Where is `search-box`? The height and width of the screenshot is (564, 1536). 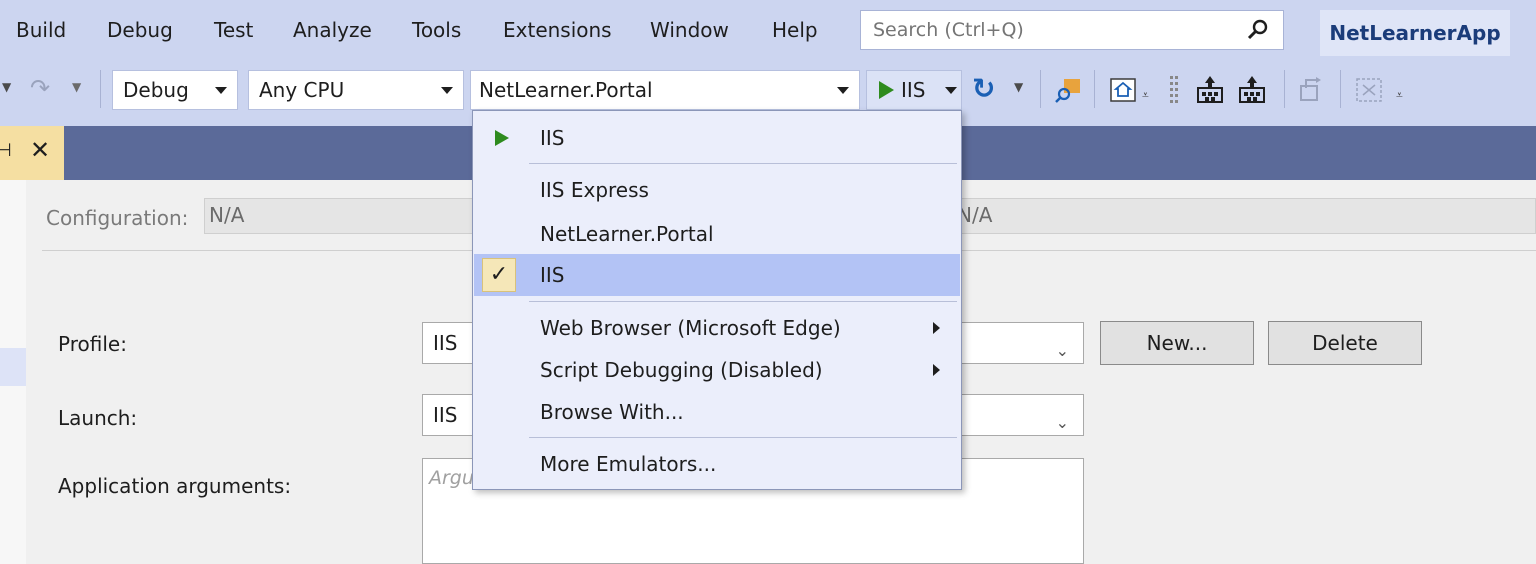
search-box is located at coordinates (1072, 30).